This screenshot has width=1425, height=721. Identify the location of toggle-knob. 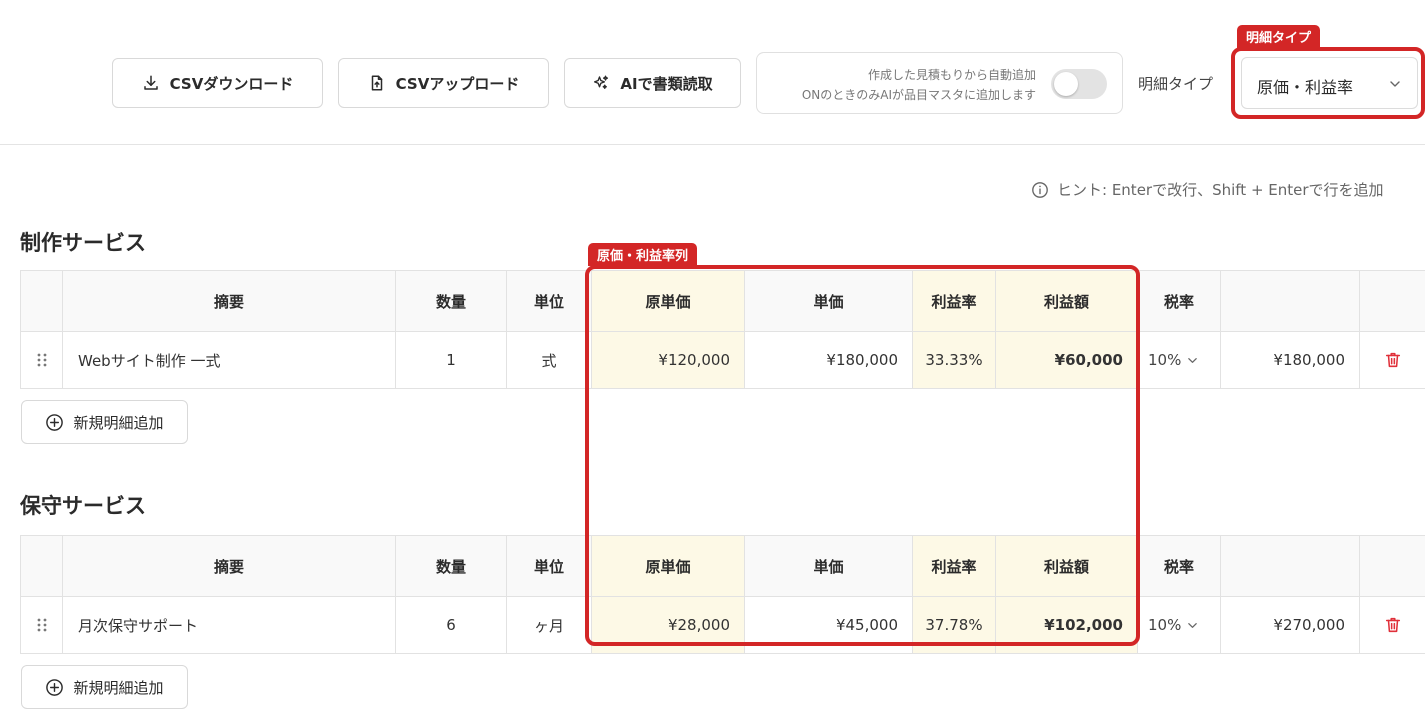
(1066, 84).